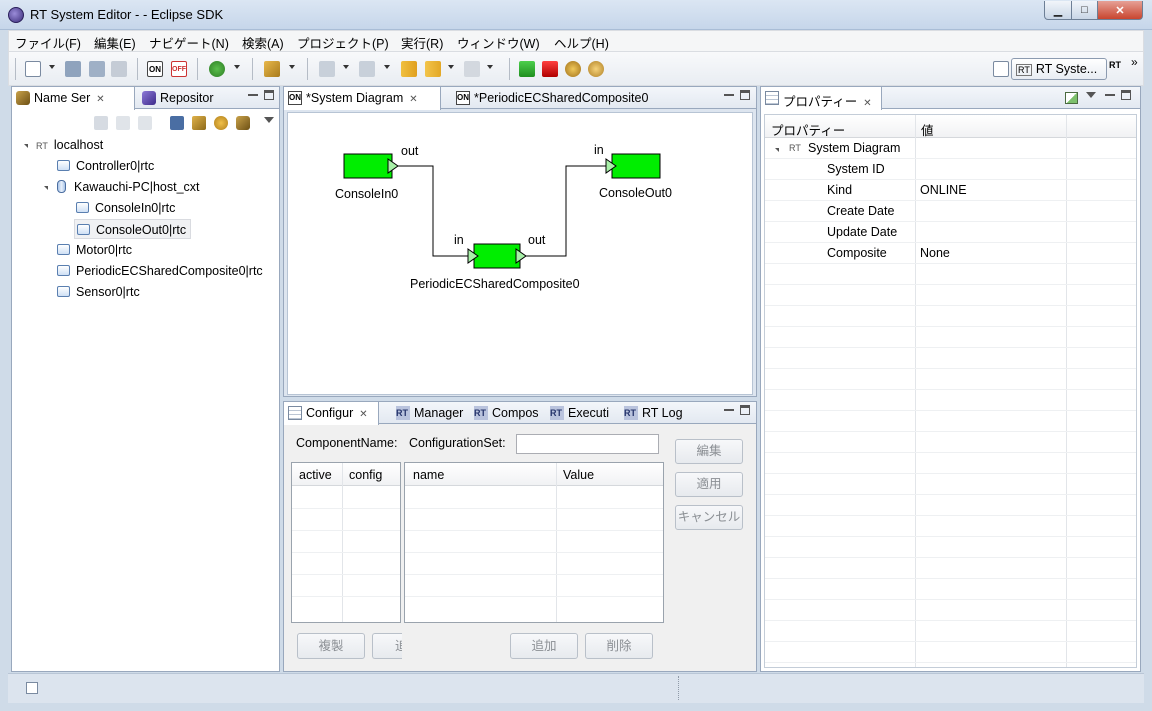  What do you see at coordinates (584, 413) in the screenshot?
I see `tab-execution: RT Executi` at bounding box center [584, 413].